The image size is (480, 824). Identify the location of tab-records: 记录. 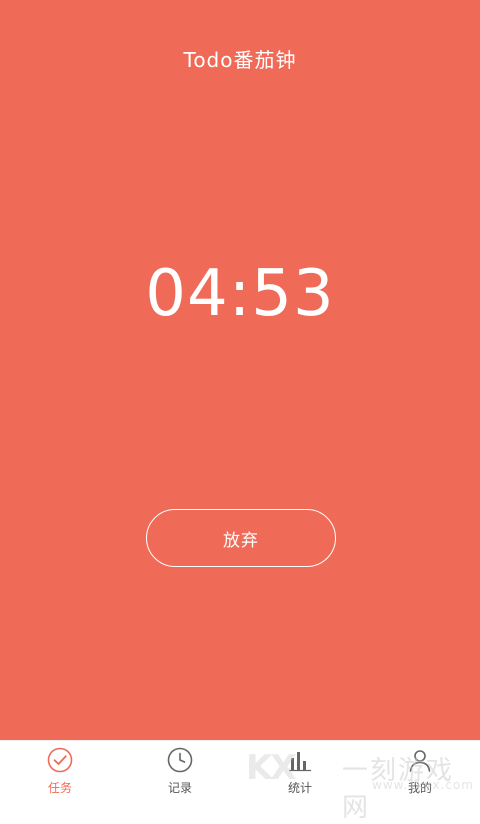
(180, 771).